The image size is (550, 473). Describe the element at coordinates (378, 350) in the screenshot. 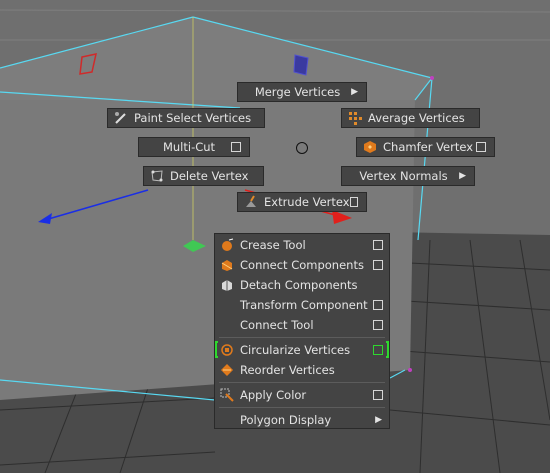

I see `circularize-vertices-option-box` at that location.